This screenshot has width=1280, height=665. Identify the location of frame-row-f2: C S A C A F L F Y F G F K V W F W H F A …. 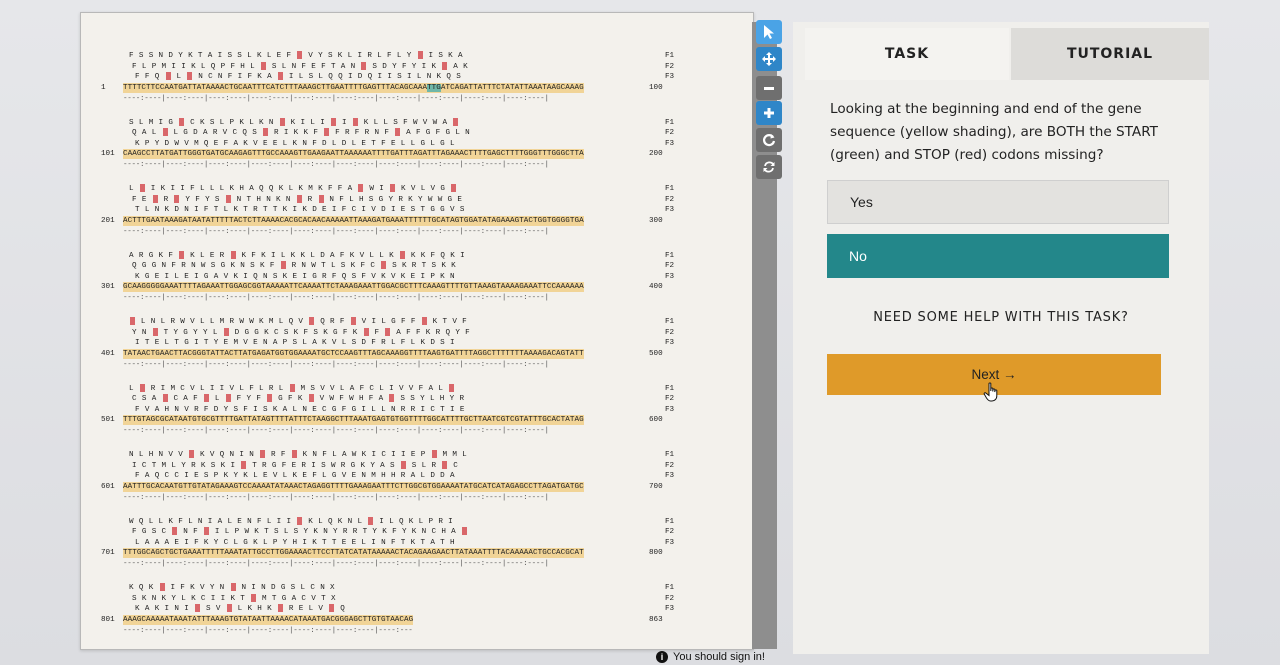
(298, 398).